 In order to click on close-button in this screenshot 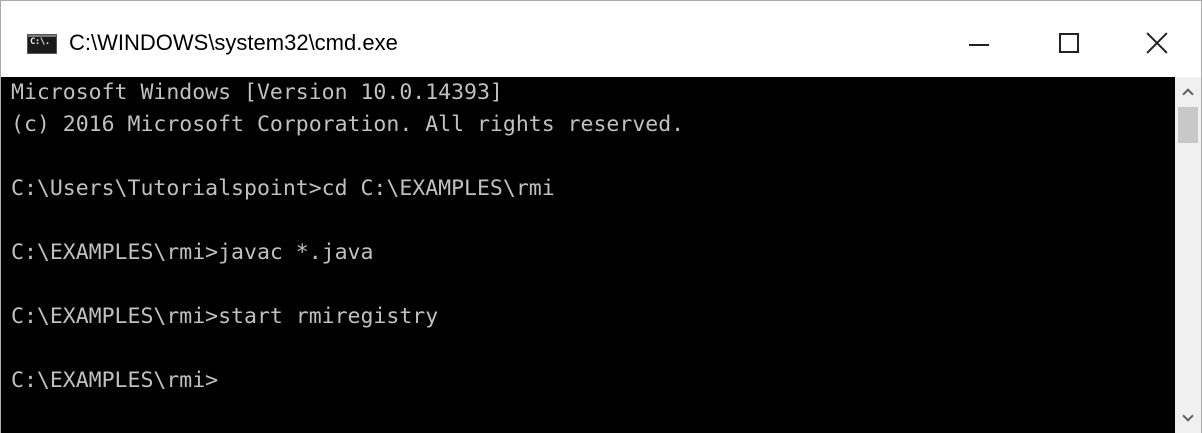, I will do `click(1157, 43)`.